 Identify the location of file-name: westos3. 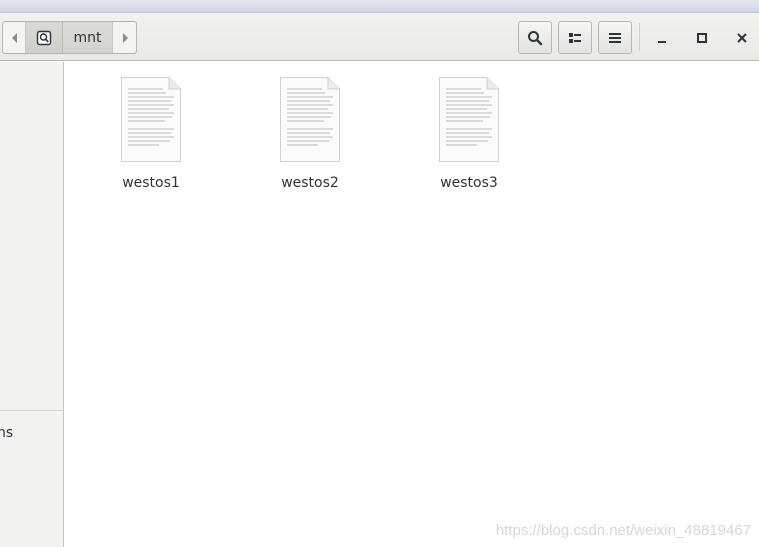
(469, 183).